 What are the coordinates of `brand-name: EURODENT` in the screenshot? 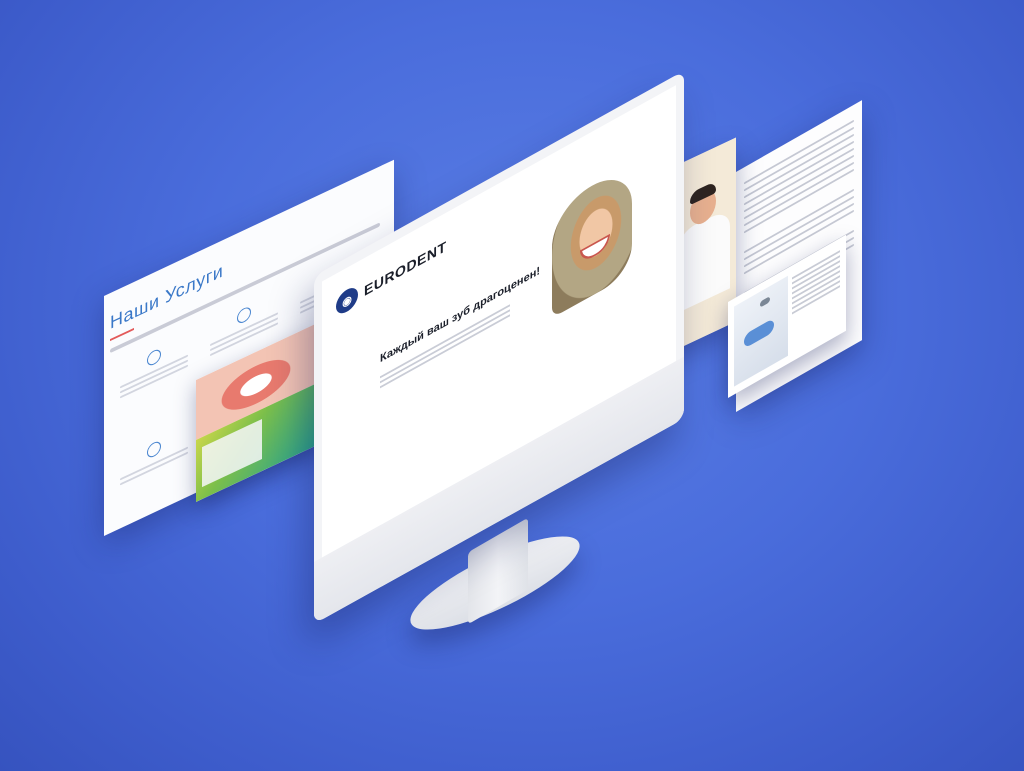 It's located at (405, 268).